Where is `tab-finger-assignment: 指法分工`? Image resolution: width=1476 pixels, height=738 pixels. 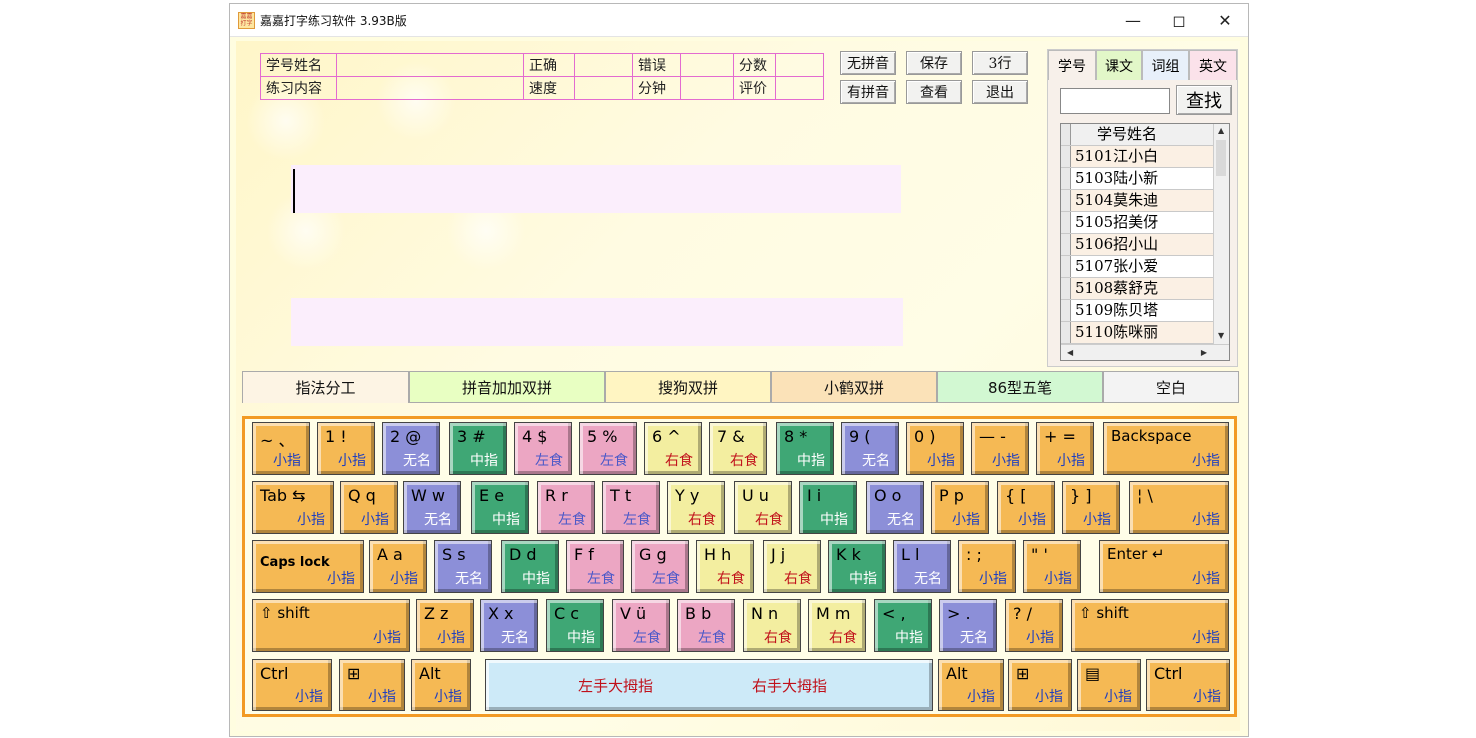
tab-finger-assignment: 指法分工 is located at coordinates (325, 387).